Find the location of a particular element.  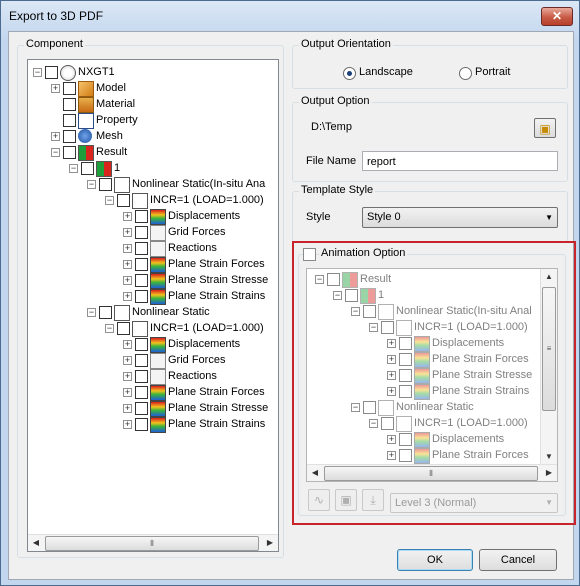

animation-record-button: ▣ is located at coordinates (346, 500).